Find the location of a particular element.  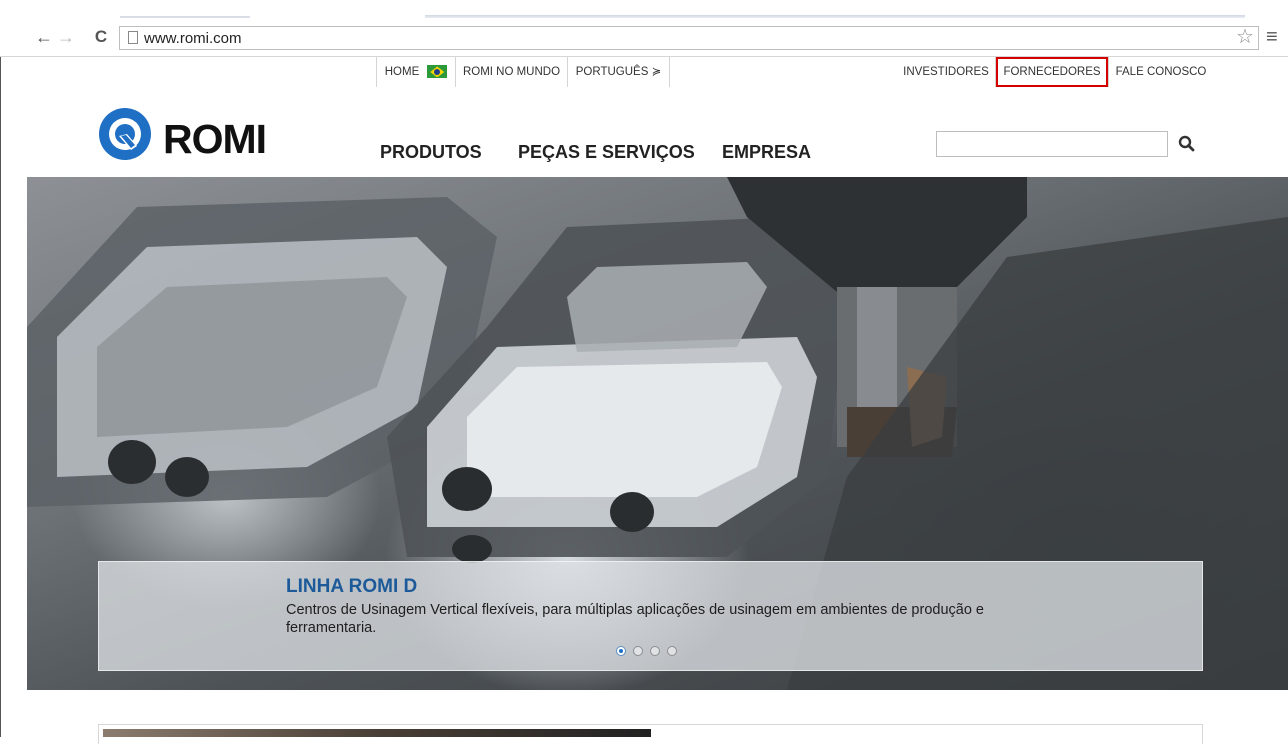

romi-logo-icon is located at coordinates (125, 134).